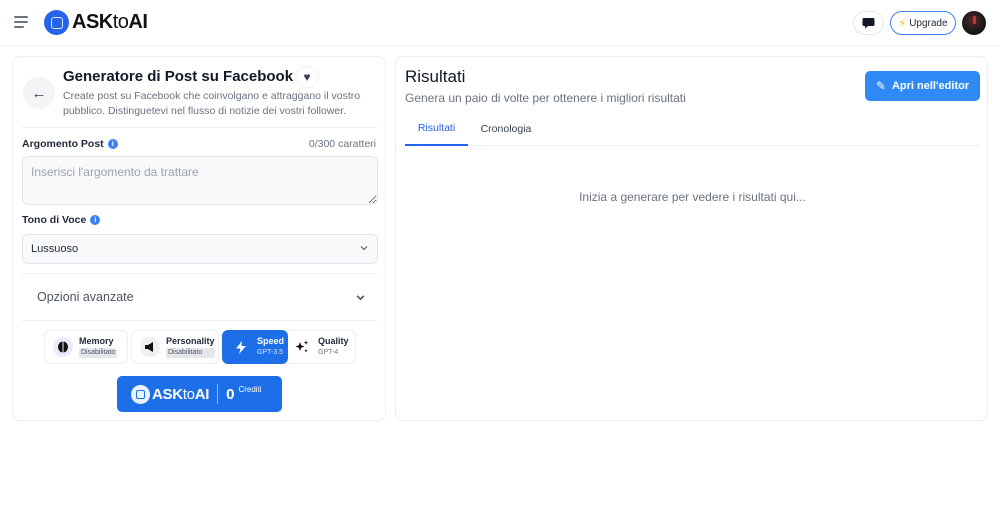  I want to click on credits-label: Crediti, so click(250, 389).